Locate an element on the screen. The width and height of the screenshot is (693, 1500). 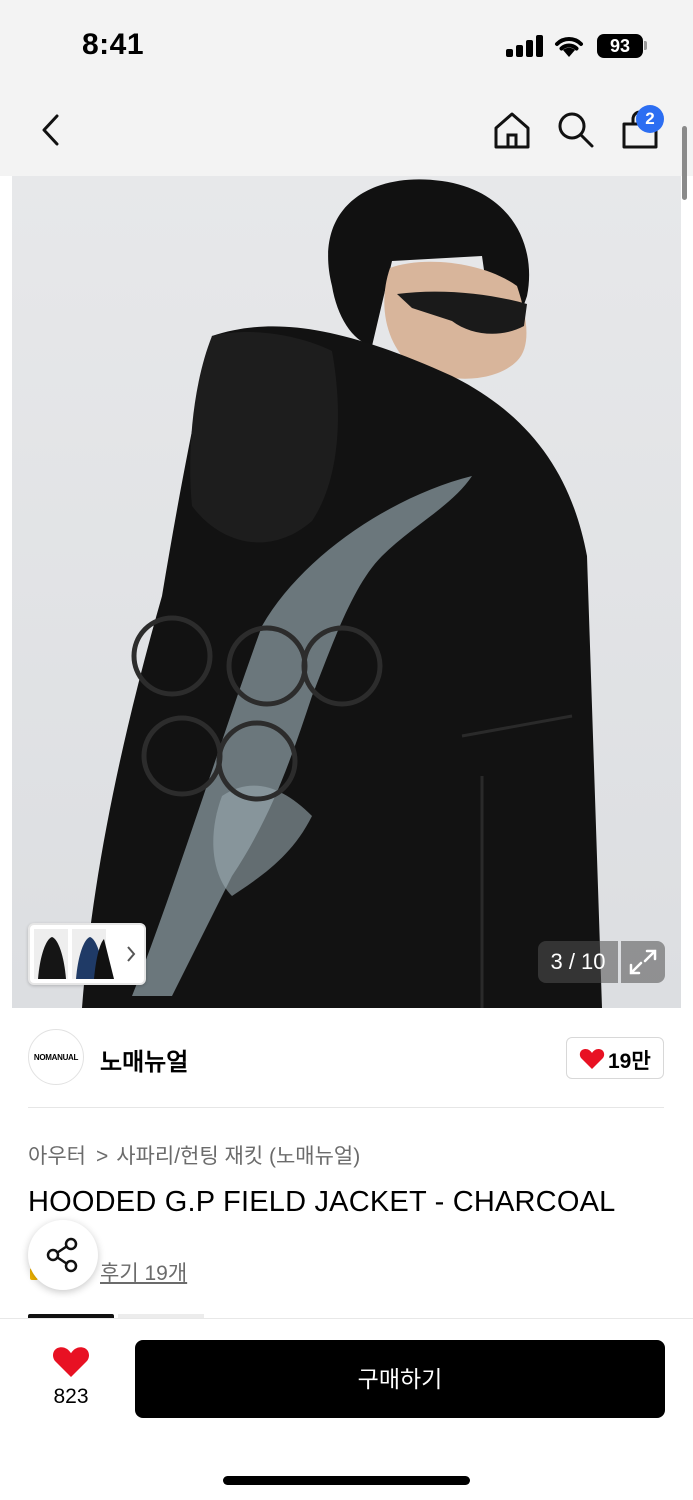
expand-button is located at coordinates (643, 962).